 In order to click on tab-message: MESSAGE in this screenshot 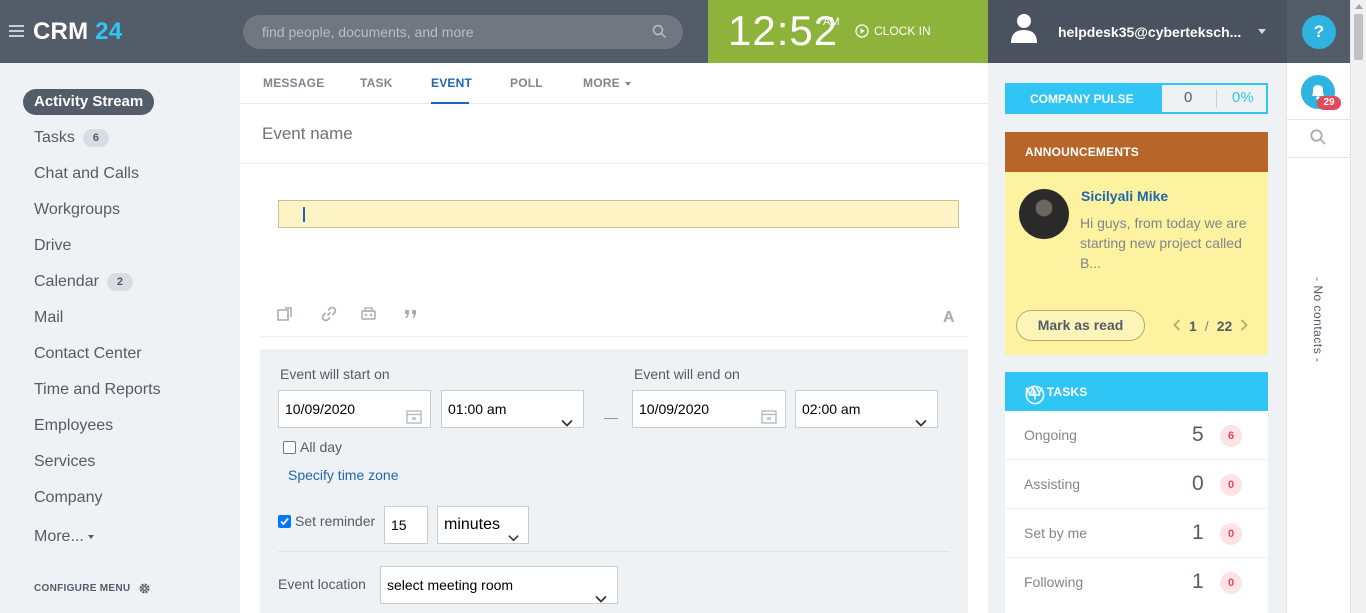, I will do `click(293, 83)`.